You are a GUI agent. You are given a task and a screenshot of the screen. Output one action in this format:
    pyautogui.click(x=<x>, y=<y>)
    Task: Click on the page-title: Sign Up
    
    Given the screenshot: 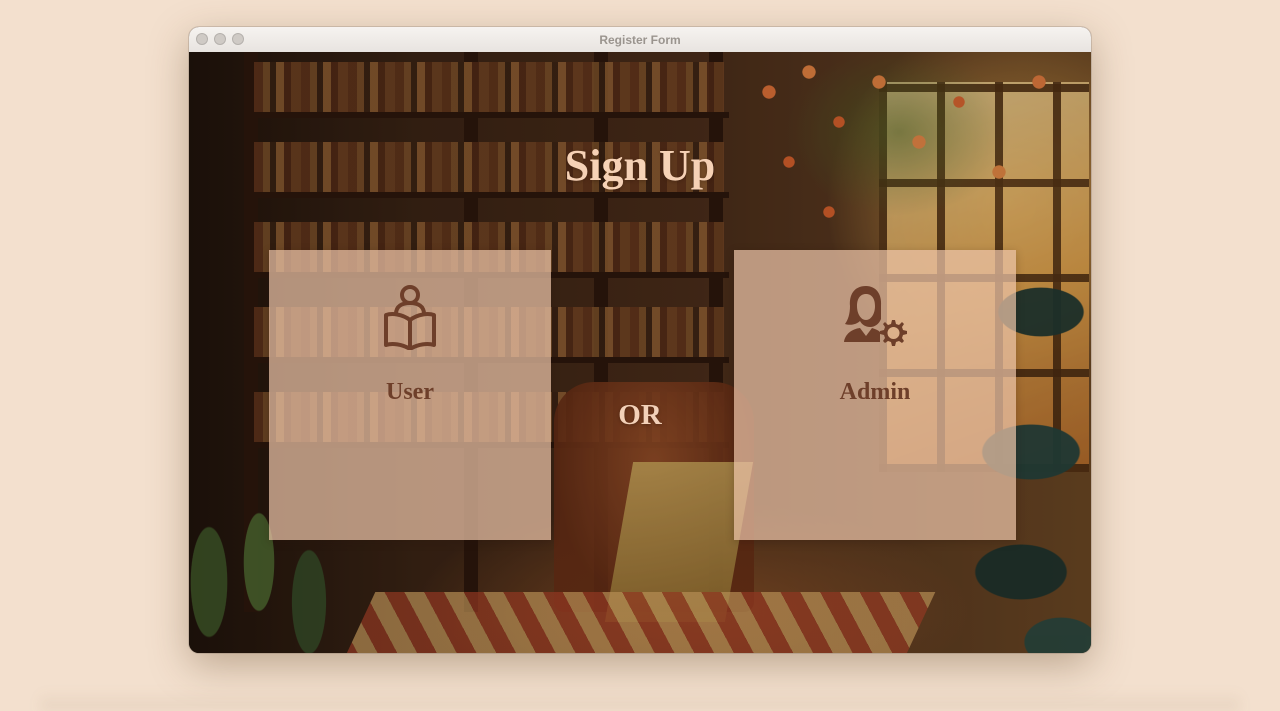 What is the action you would take?
    pyautogui.click(x=640, y=165)
    